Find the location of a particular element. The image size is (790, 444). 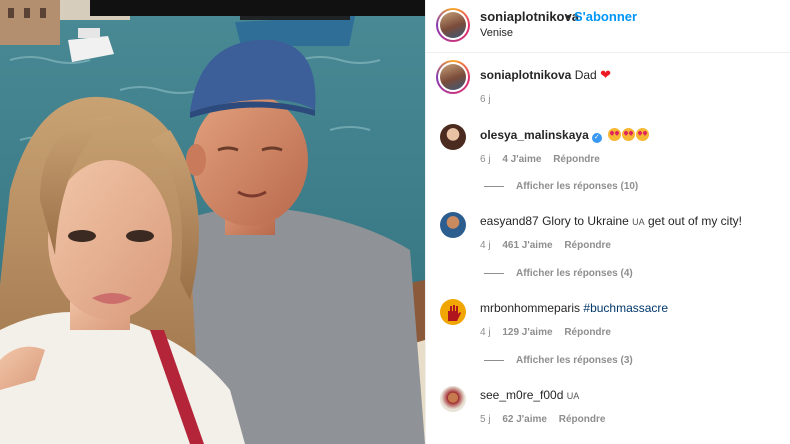

comment-text: olesya_malinskaya ✓ is located at coordinates (565, 135).